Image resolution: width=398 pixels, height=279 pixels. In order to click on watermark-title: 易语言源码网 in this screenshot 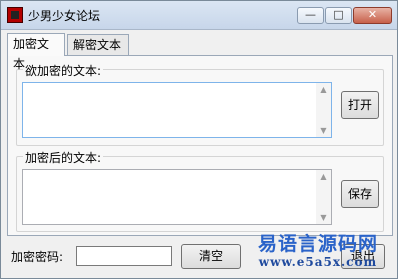, I will do `click(317, 244)`.